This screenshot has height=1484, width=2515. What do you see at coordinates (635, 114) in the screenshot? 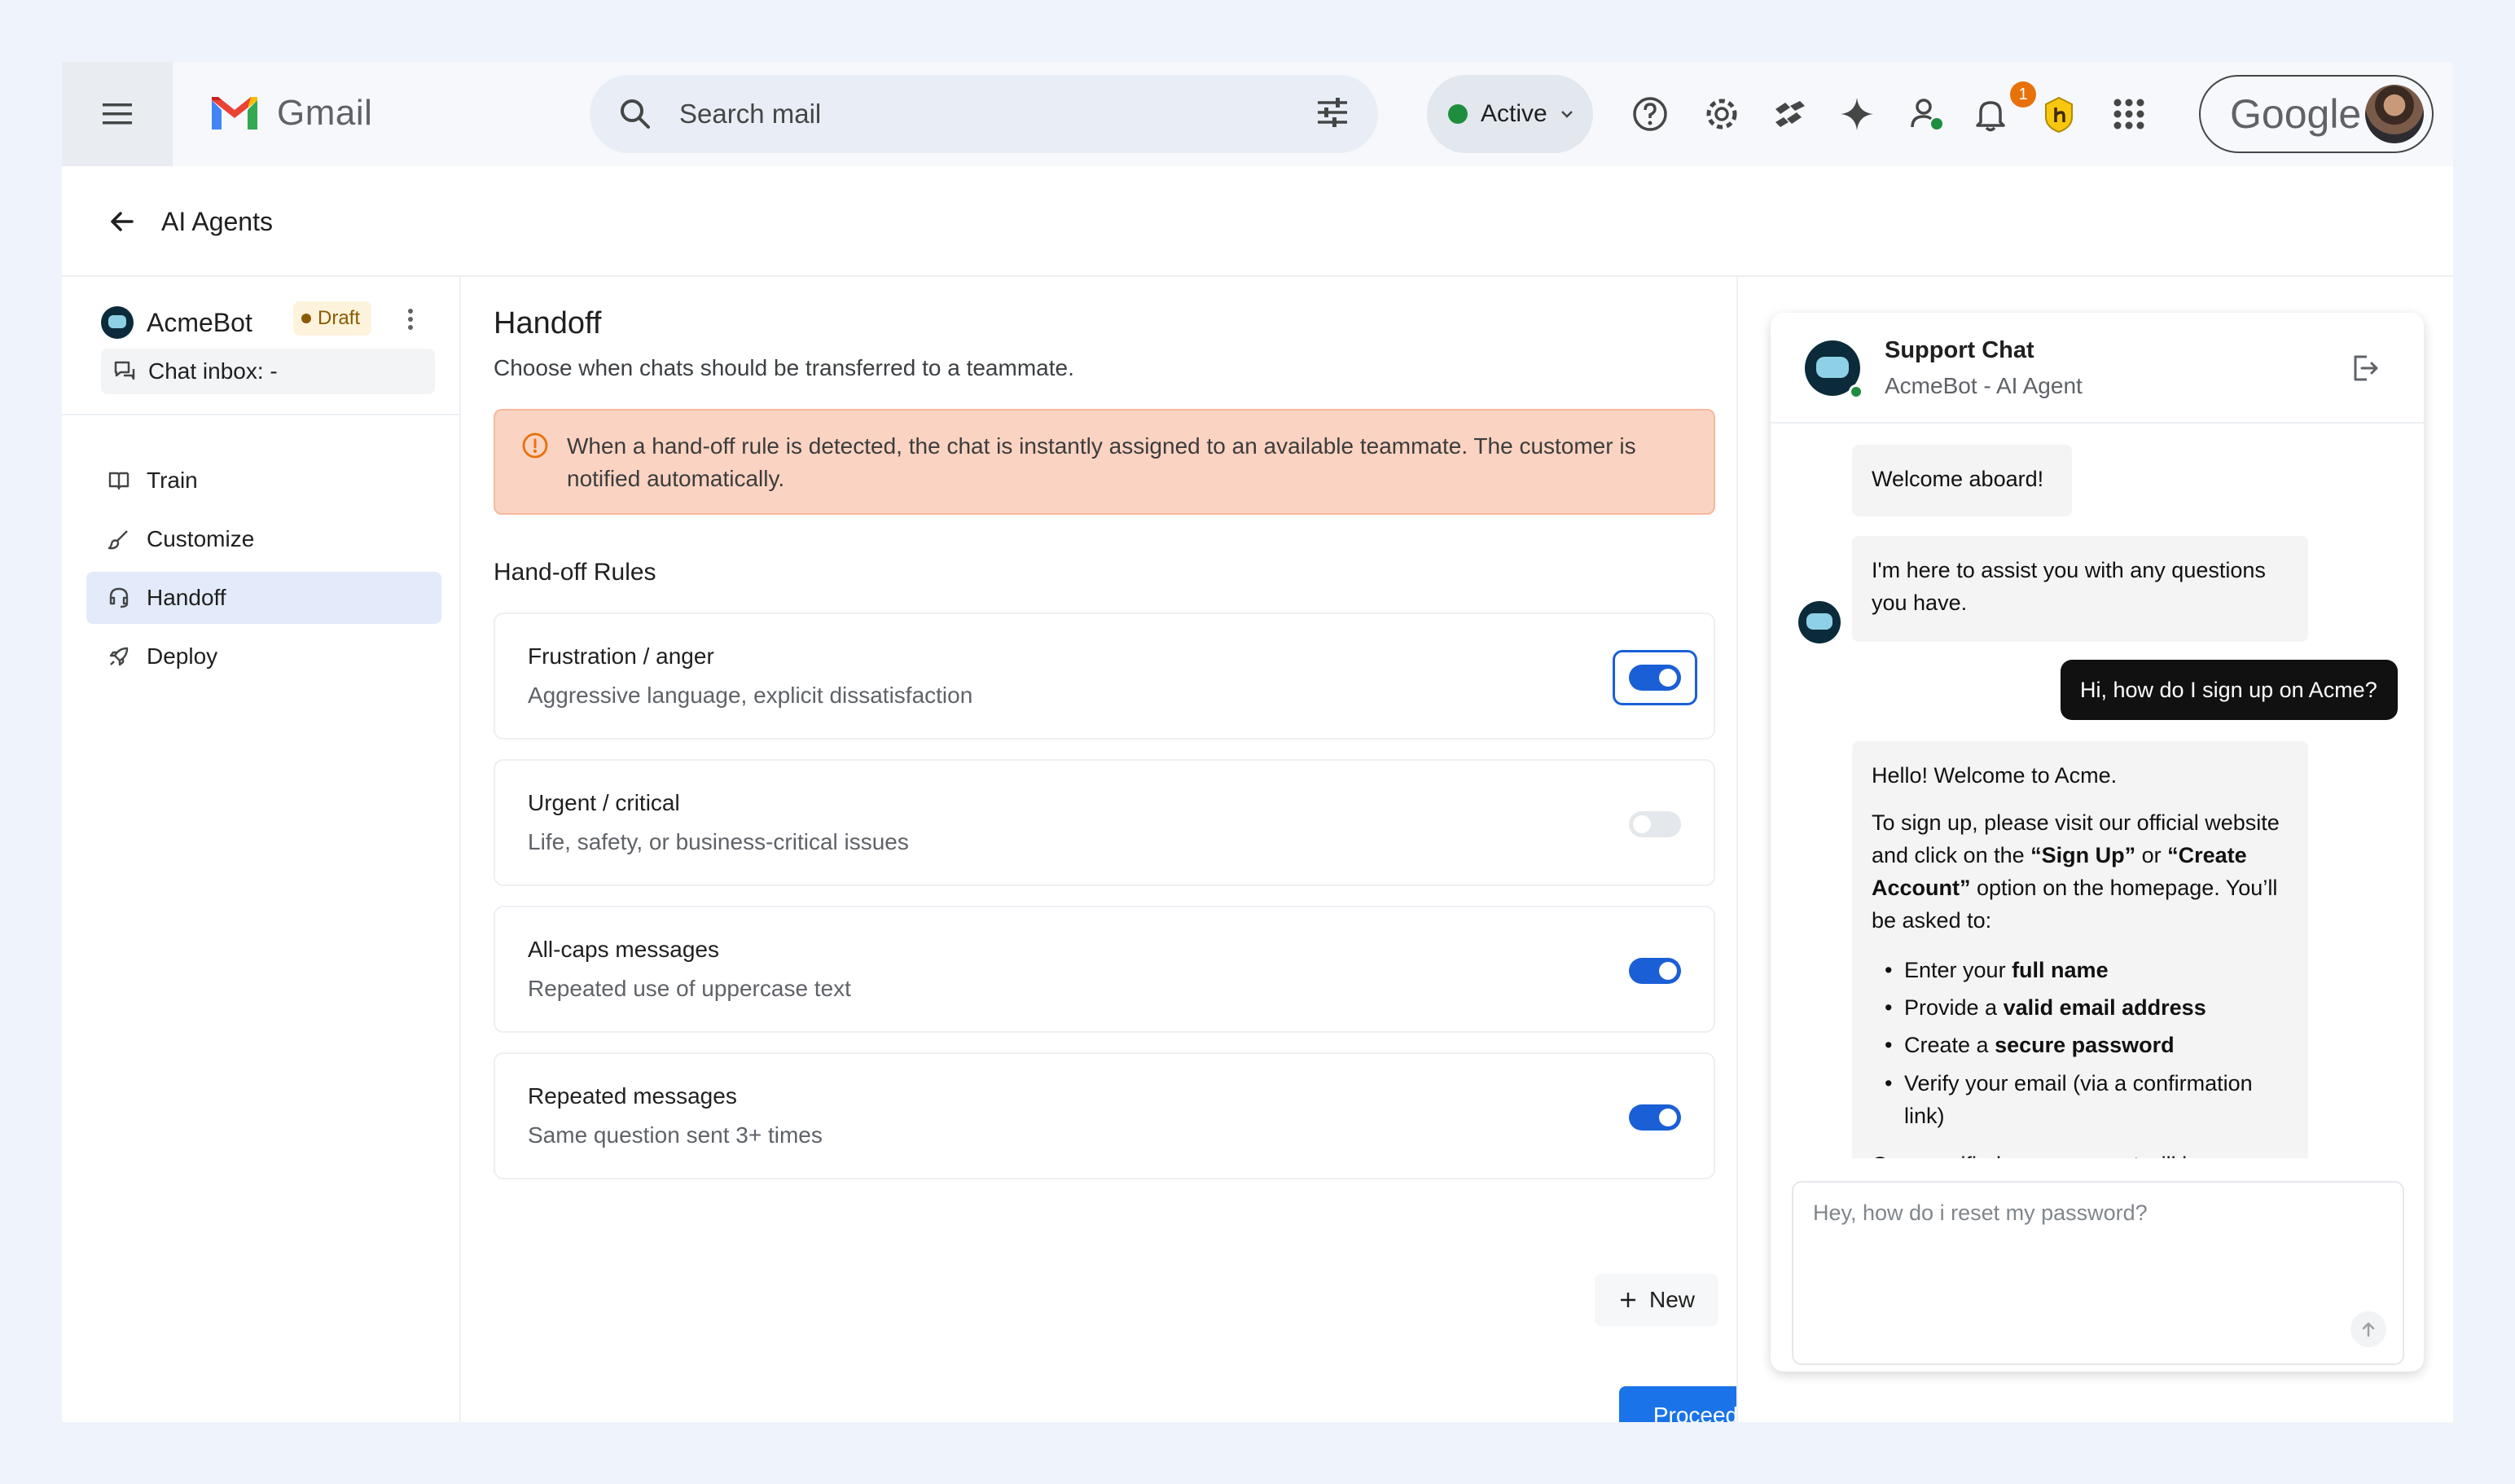
I see `search-icon` at bounding box center [635, 114].